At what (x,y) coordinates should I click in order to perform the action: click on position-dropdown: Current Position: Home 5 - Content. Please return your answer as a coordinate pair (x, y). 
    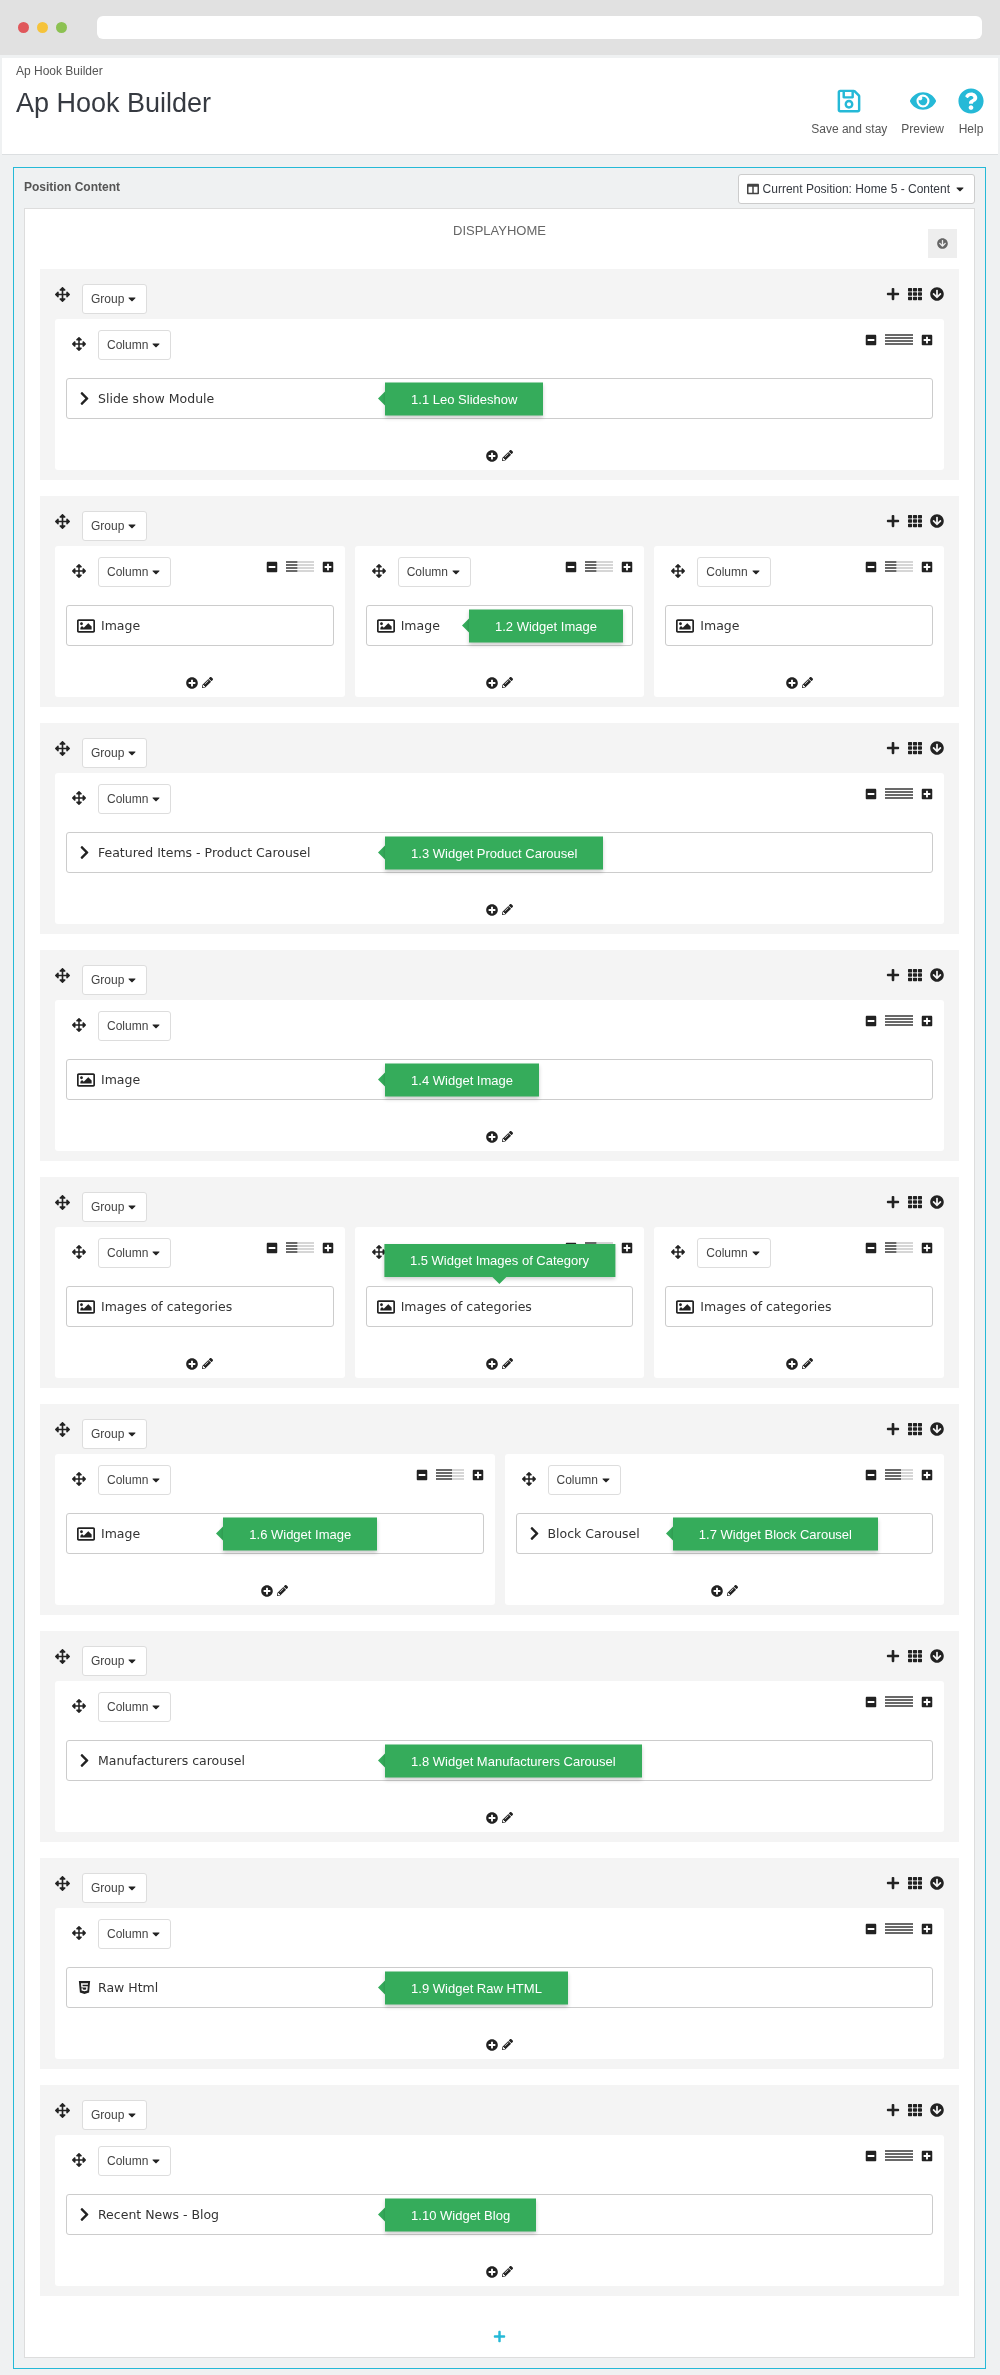
    Looking at the image, I should click on (856, 189).